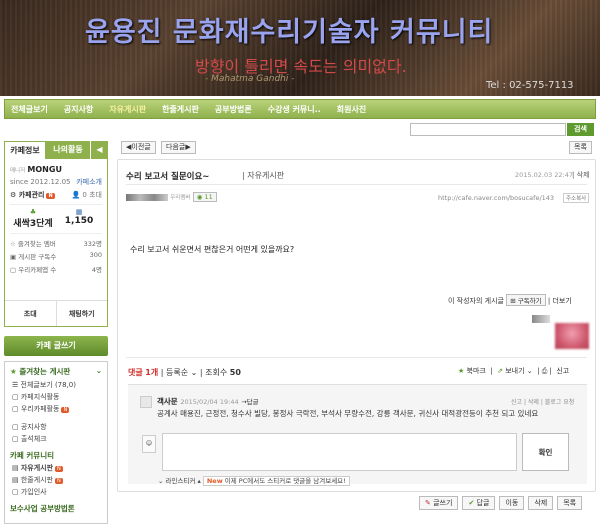  Describe the element at coordinates (57, 492) in the screenshot. I see `board-item: ▢ 가입인사` at that location.